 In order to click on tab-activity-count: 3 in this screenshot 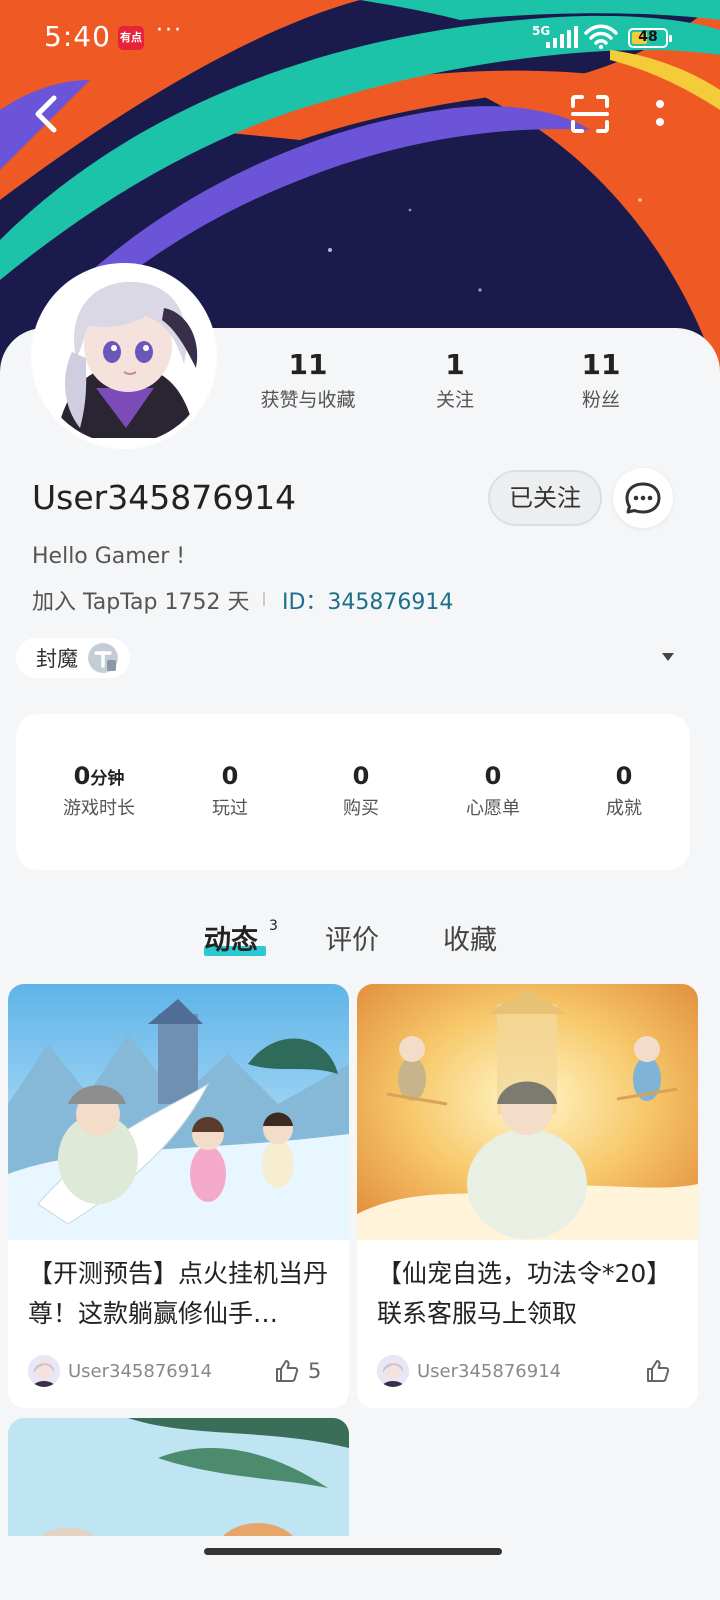, I will do `click(273, 926)`.